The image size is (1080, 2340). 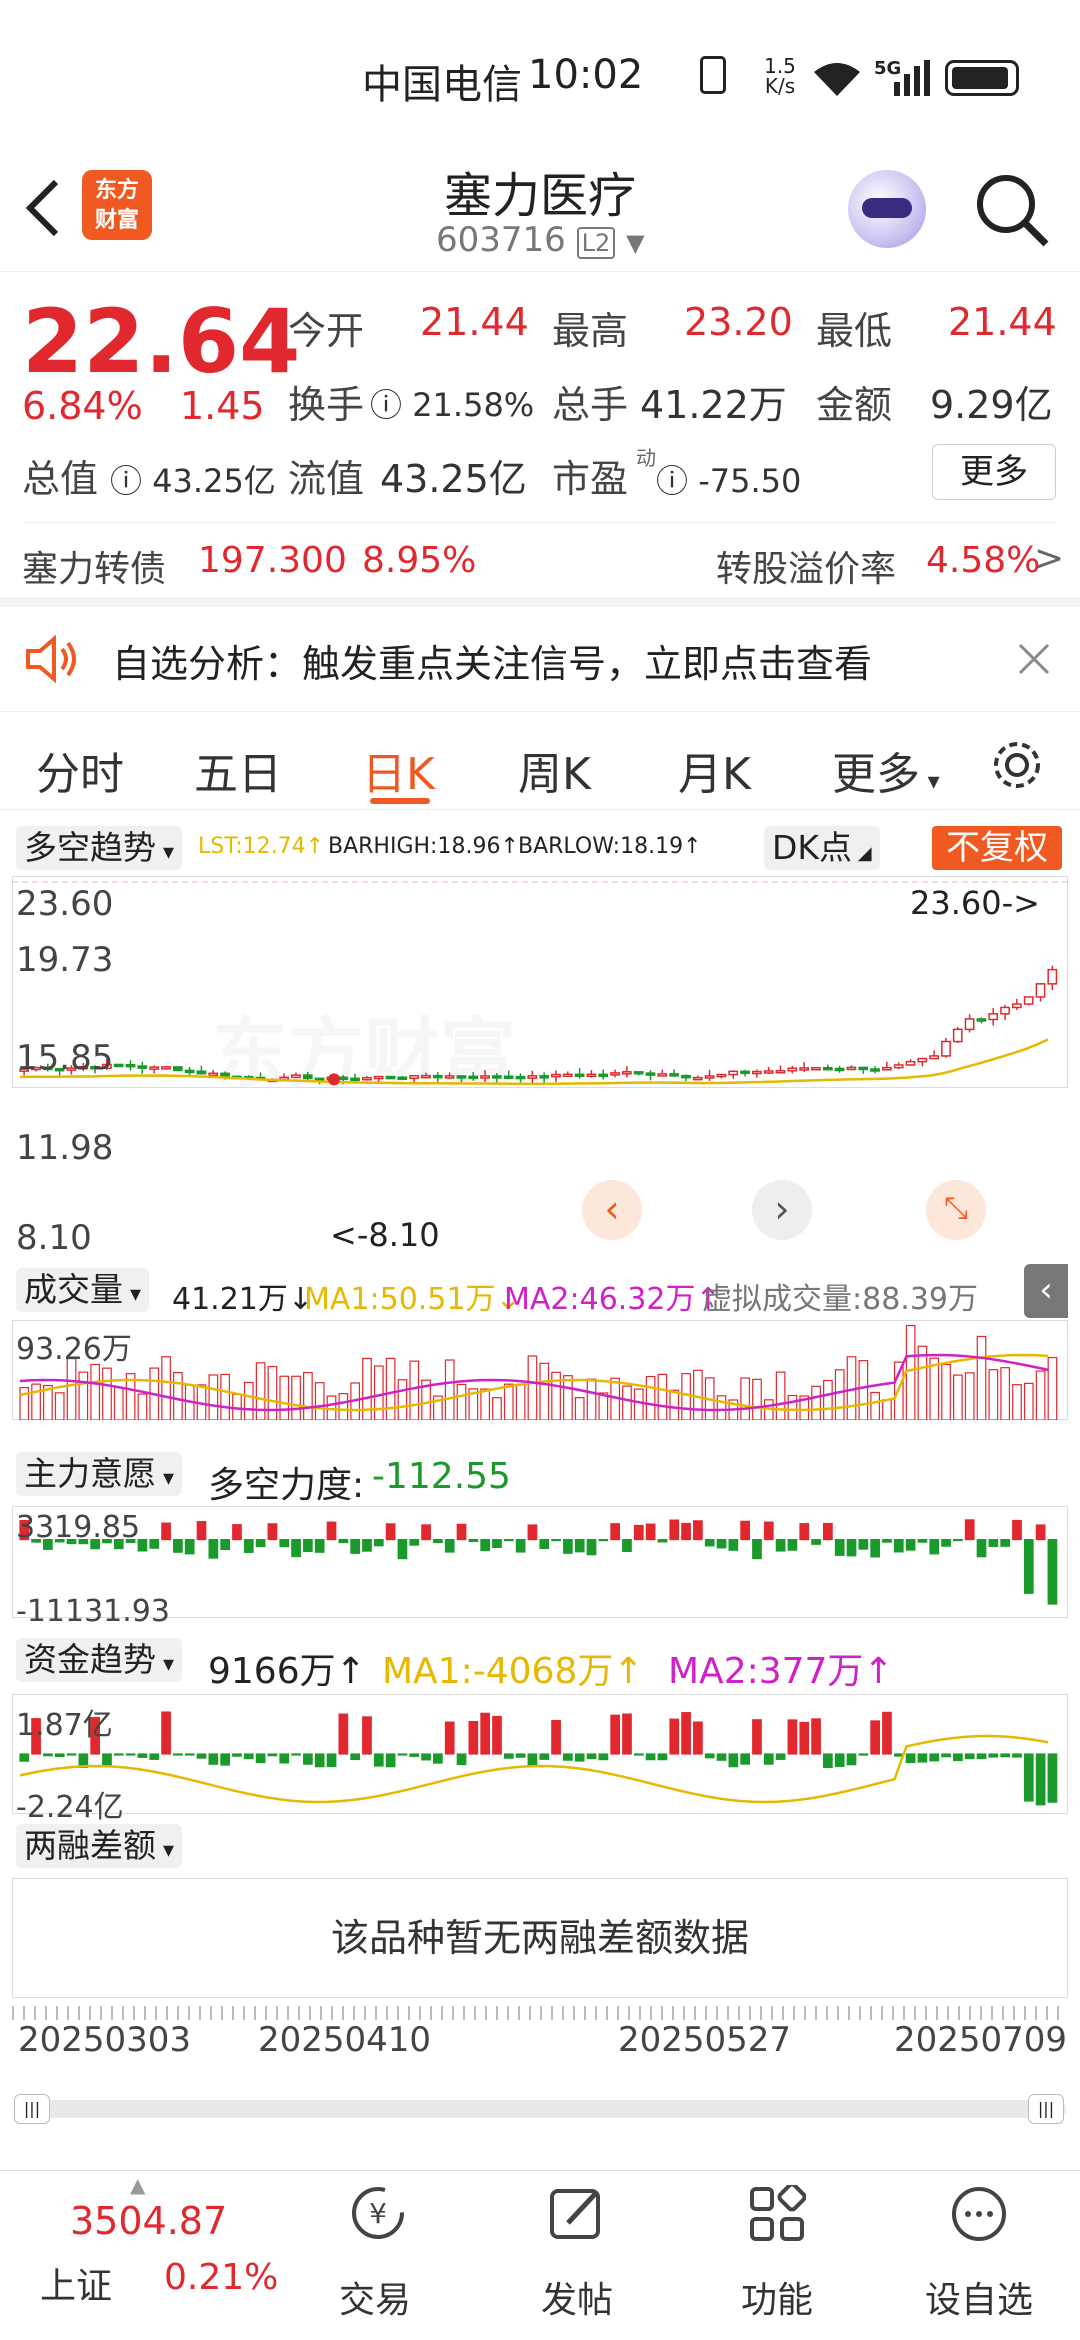 I want to click on index-name: 上证, so click(x=76, y=2283).